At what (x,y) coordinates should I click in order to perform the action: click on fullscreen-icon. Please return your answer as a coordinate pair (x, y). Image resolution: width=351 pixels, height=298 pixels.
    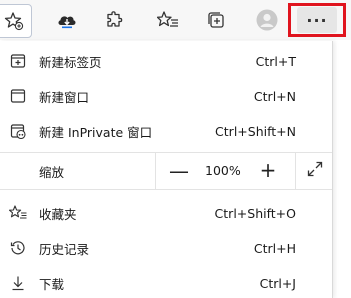
    Looking at the image, I should click on (315, 171).